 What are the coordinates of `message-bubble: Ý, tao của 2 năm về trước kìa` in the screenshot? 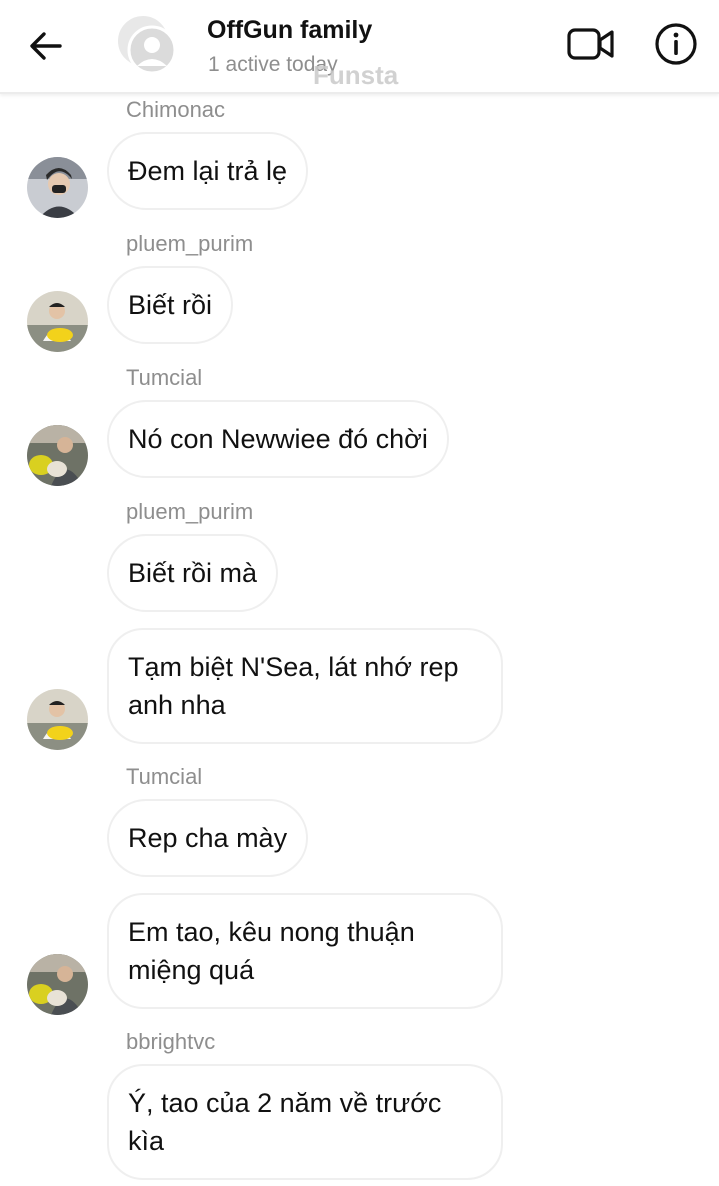 It's located at (305, 1122).